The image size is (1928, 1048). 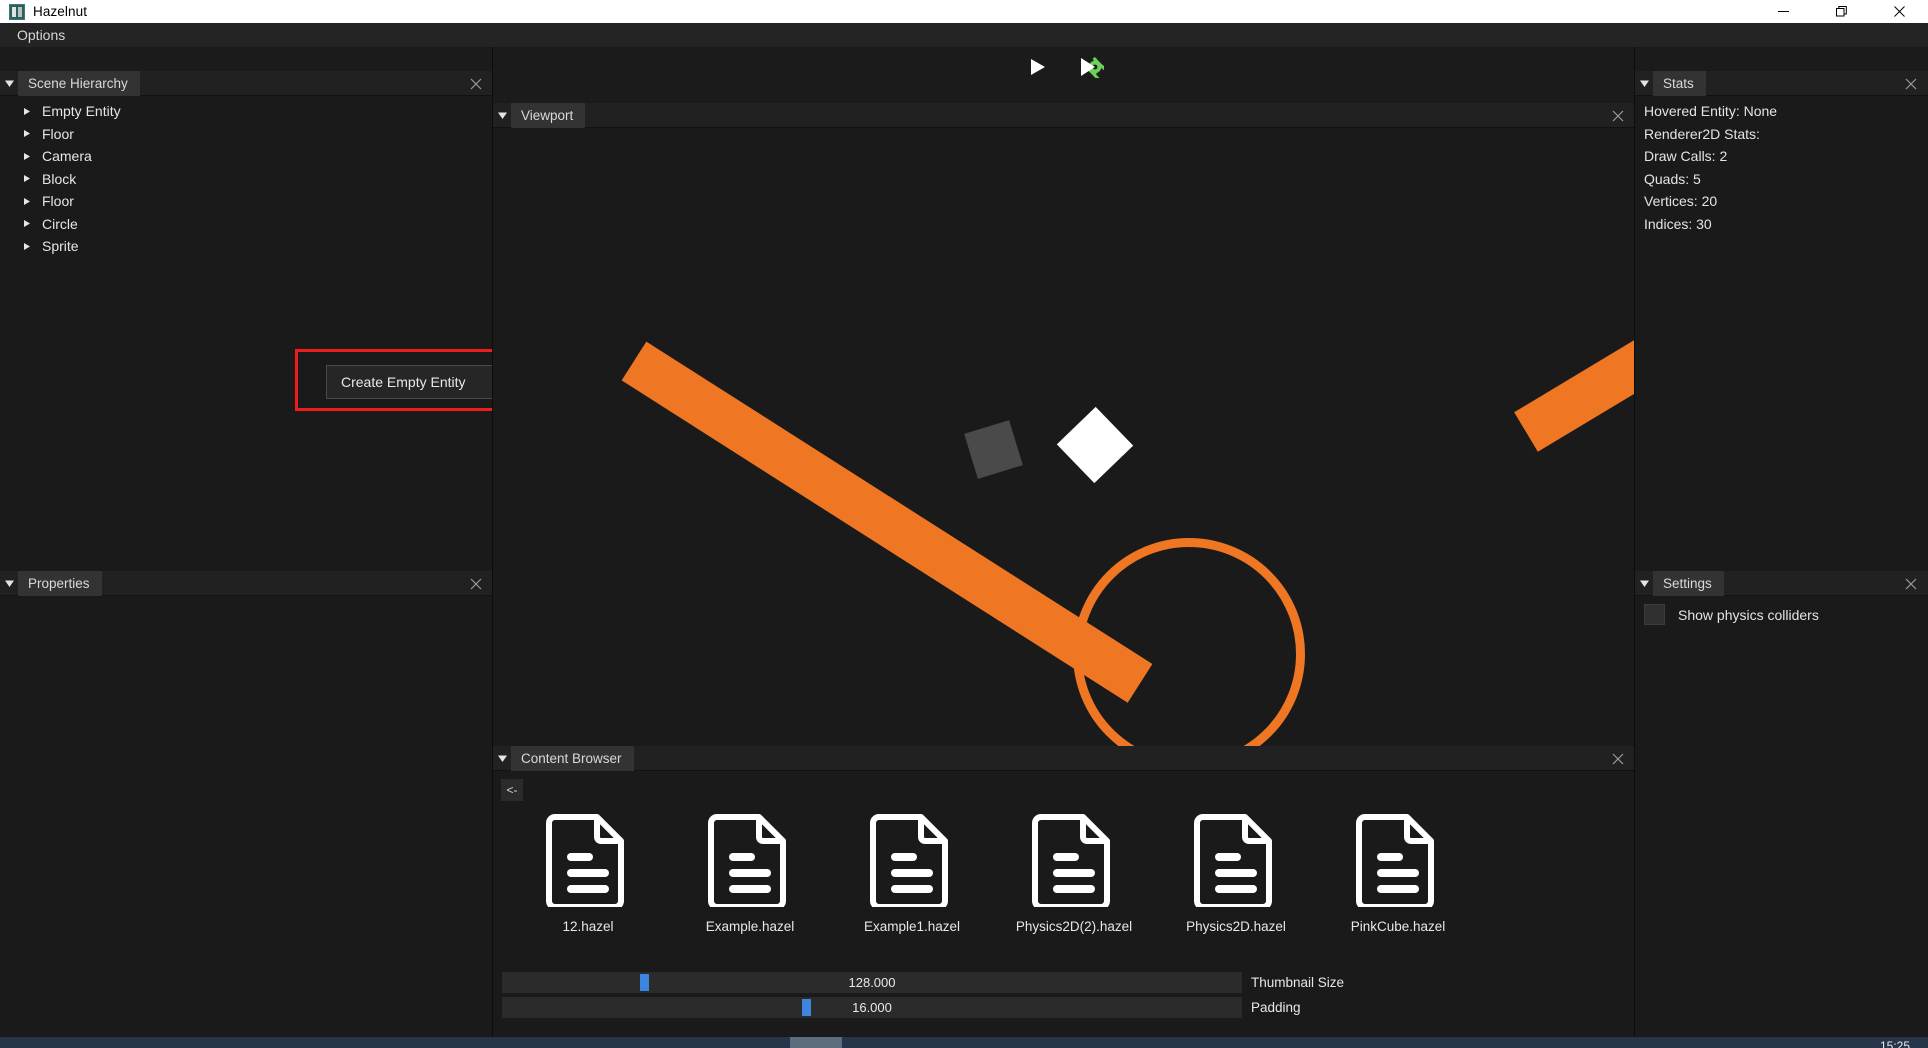 What do you see at coordinates (1679, 83) in the screenshot?
I see `tab-stats: Stats` at bounding box center [1679, 83].